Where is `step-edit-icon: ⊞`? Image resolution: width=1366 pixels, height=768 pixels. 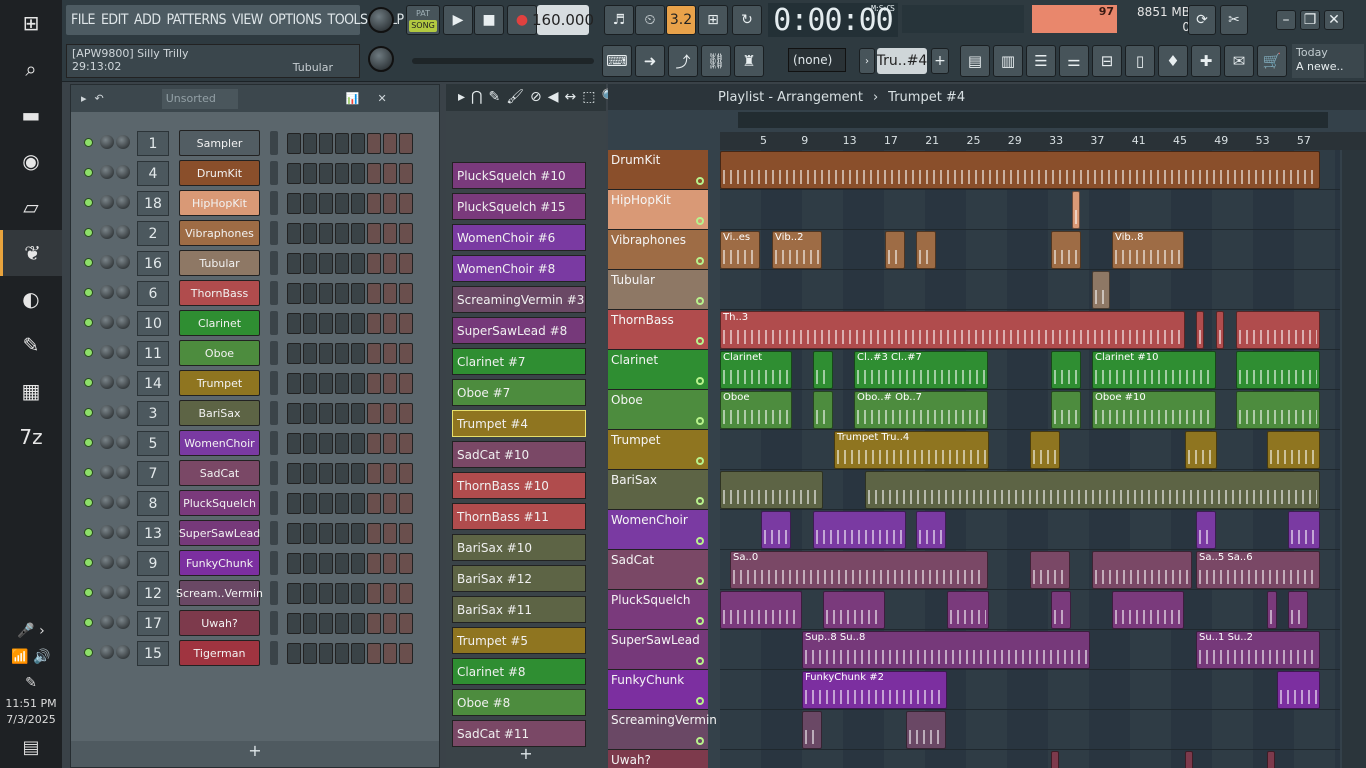
step-edit-icon: ⊞ is located at coordinates (713, 20).